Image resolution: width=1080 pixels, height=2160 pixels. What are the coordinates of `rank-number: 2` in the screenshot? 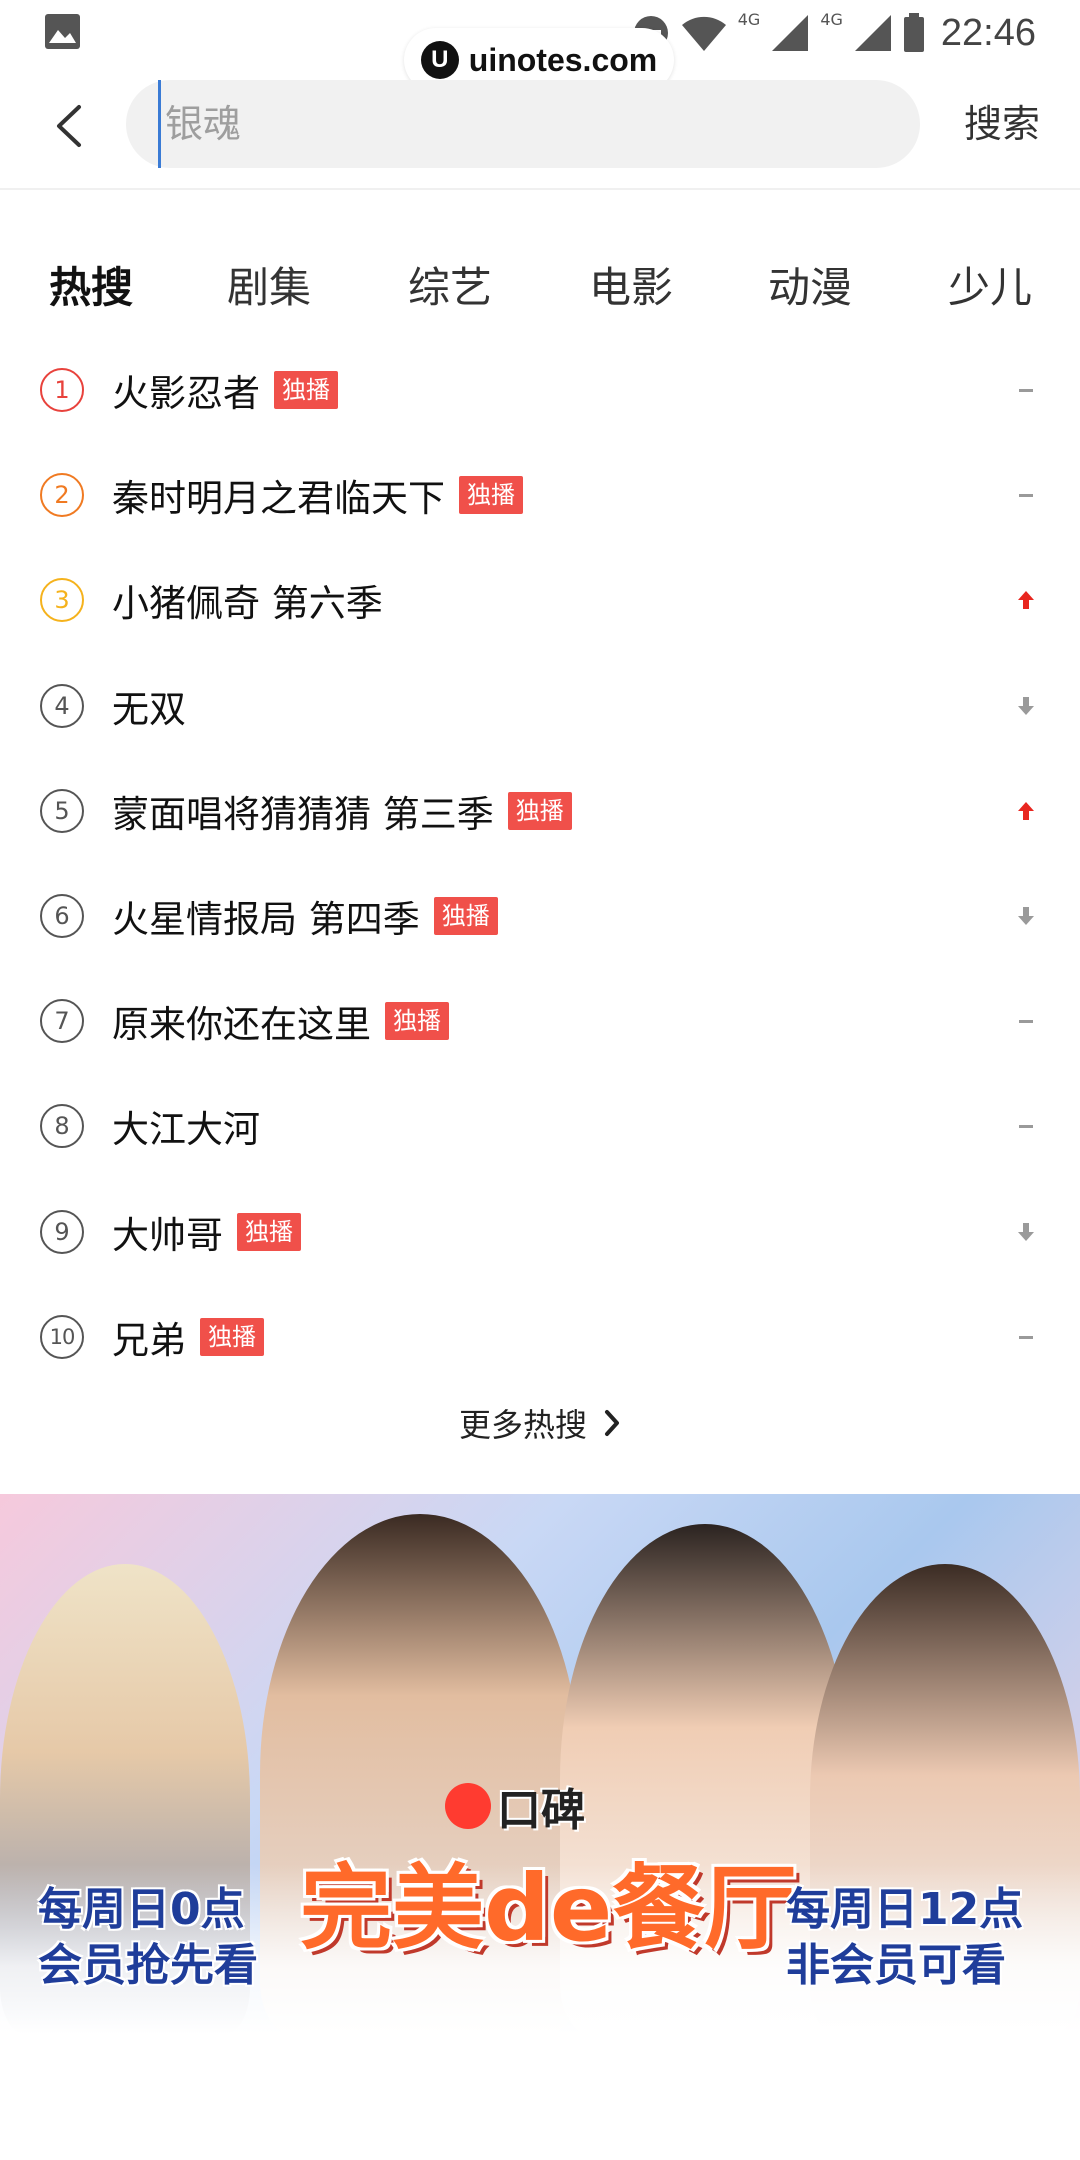 It's located at (62, 495).